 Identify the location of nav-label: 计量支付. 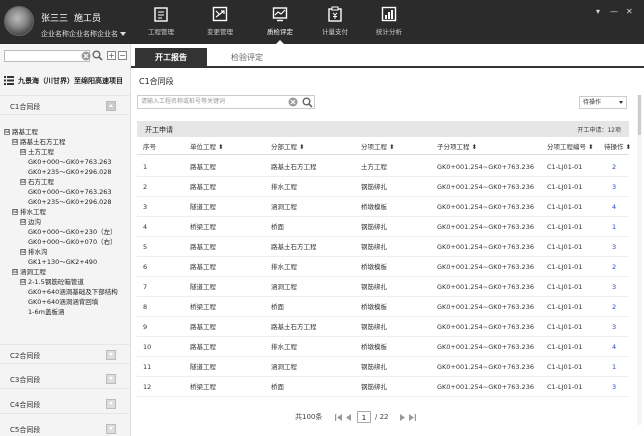
(335, 32).